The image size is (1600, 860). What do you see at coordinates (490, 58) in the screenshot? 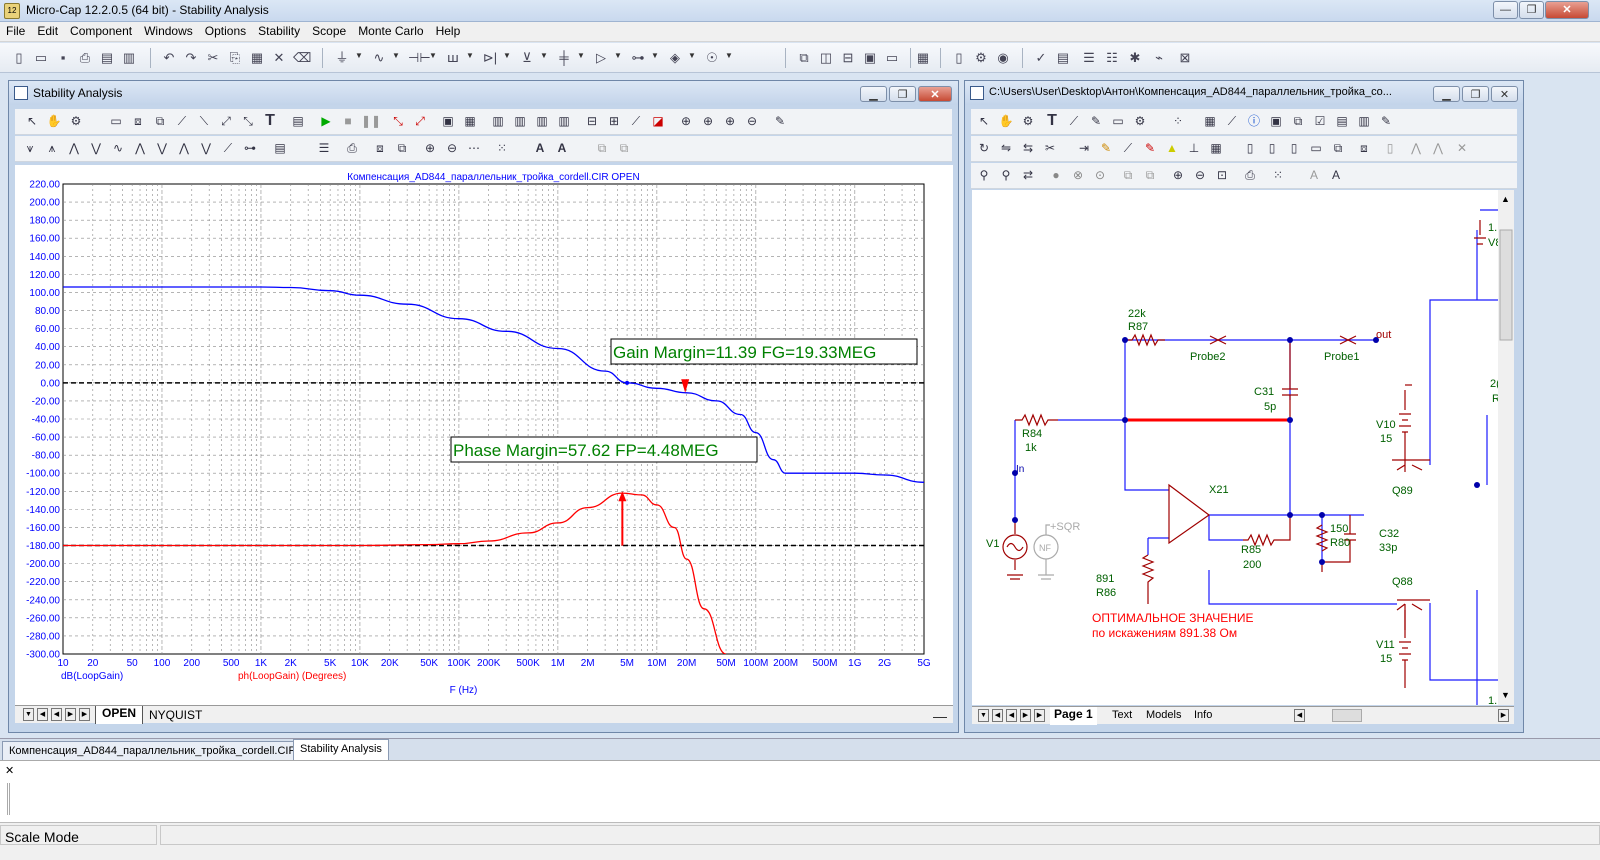
I see `diode-component-icon: ⊳|` at bounding box center [490, 58].